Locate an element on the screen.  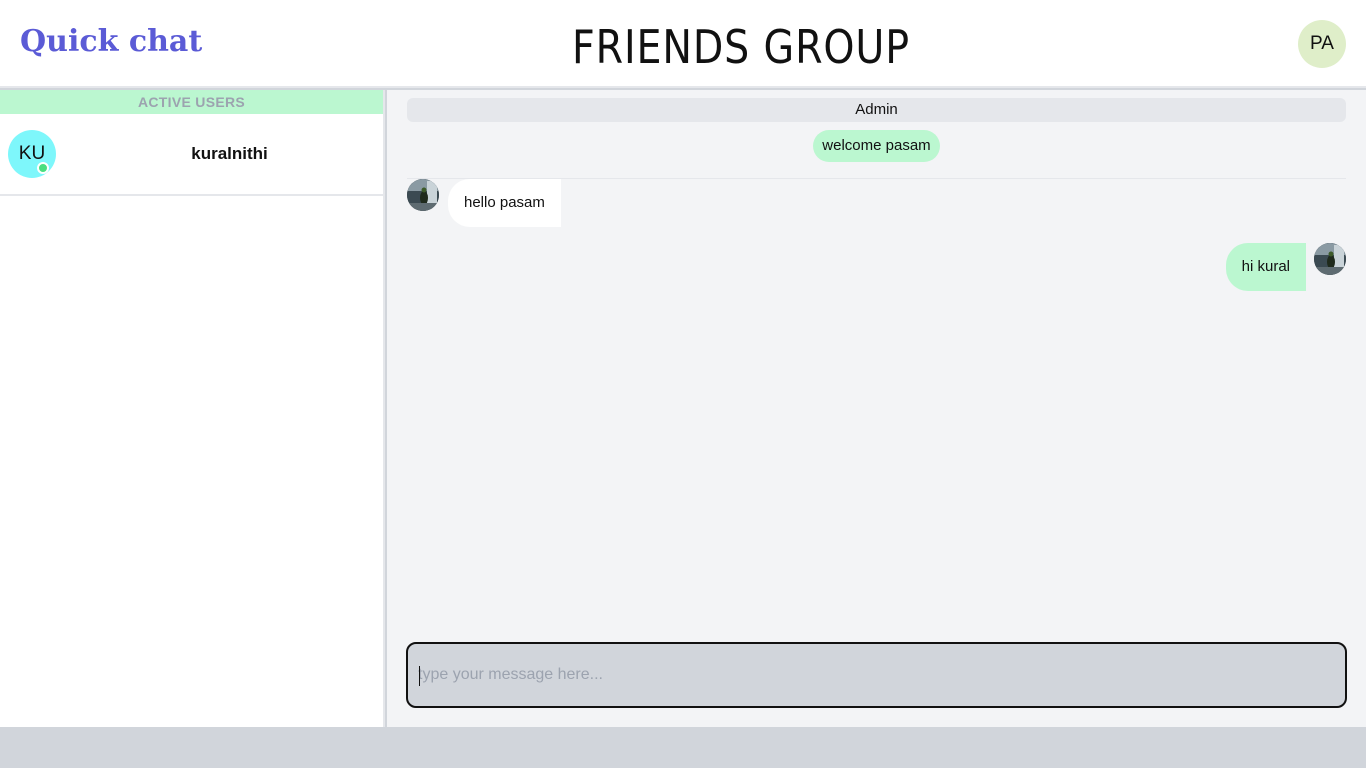
message-input is located at coordinates (876, 675).